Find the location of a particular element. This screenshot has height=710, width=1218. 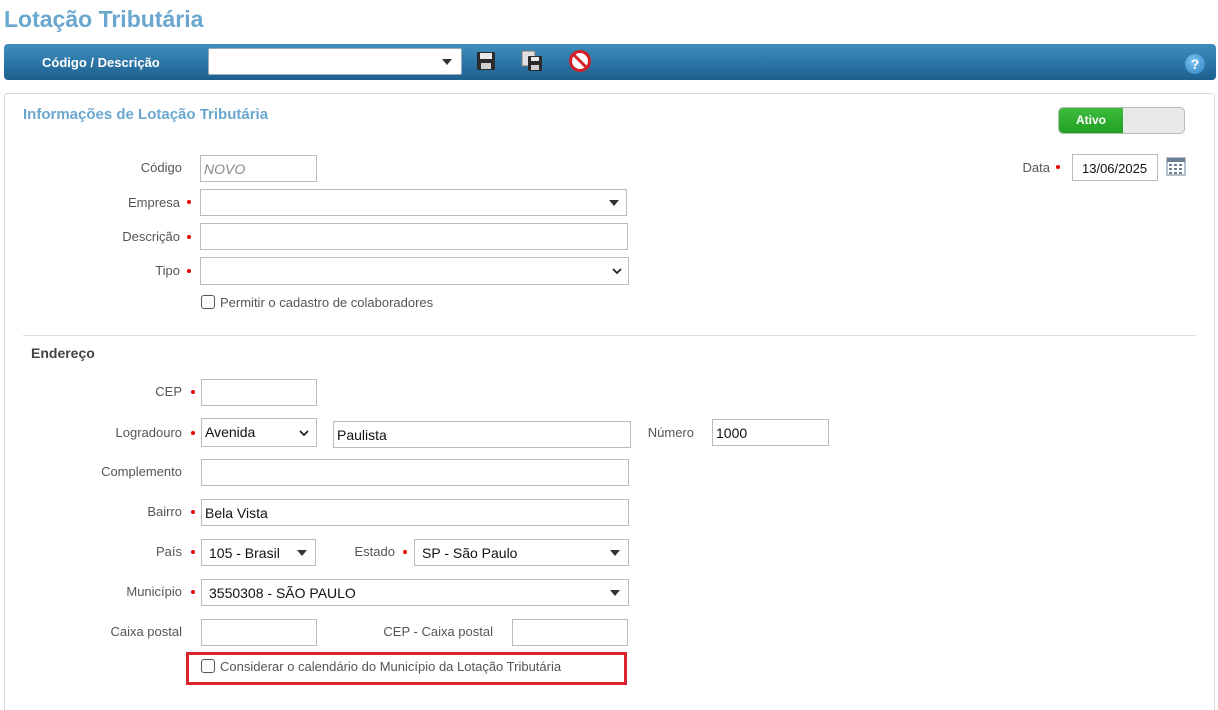

section-title: Informações de Lotação Tributária is located at coordinates (146, 114).